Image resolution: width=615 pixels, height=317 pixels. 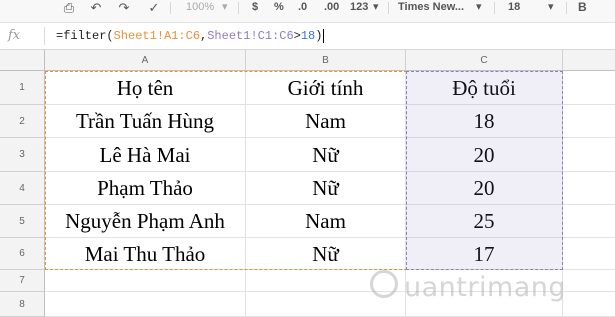 What do you see at coordinates (255, 11) in the screenshot?
I see `currency-format-button: $` at bounding box center [255, 11].